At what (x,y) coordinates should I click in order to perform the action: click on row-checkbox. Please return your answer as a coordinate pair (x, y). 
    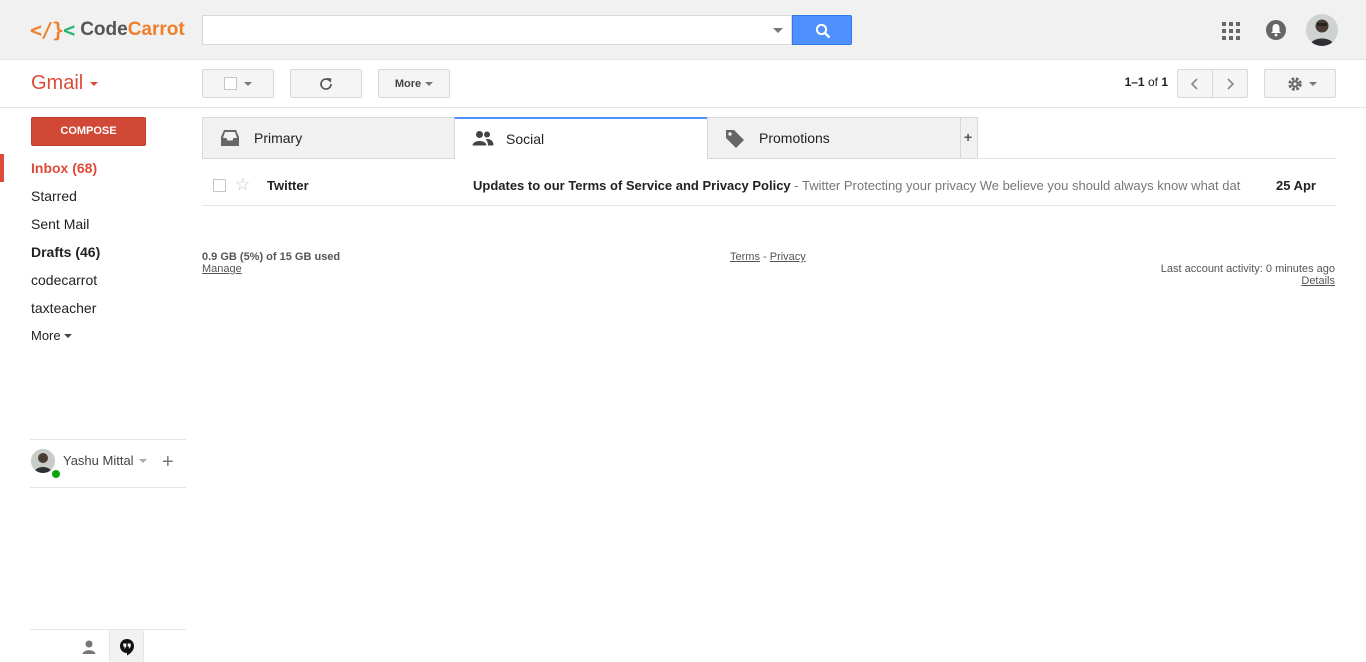
    Looking at the image, I should click on (219, 185).